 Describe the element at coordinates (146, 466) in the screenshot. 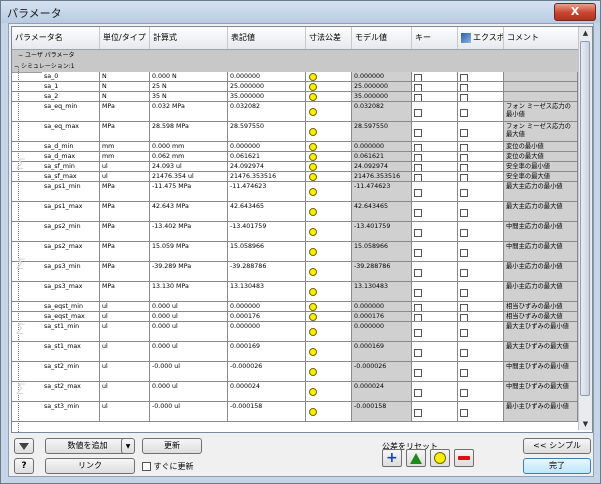

I see `checkbox-box` at that location.